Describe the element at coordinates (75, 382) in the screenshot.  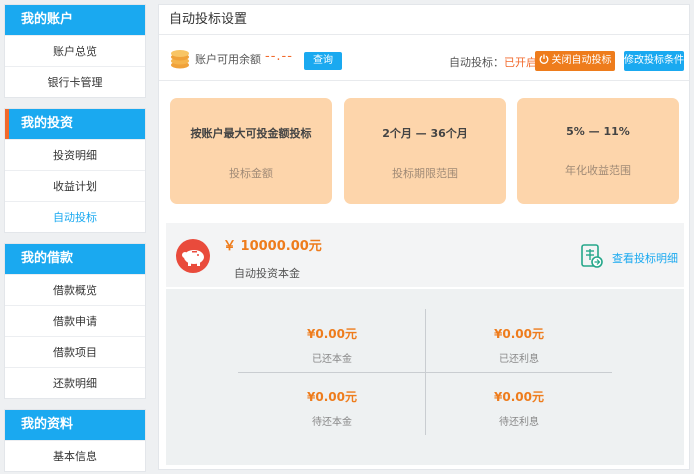
I see `sidebar-item-repayment-details: 还款明细` at that location.